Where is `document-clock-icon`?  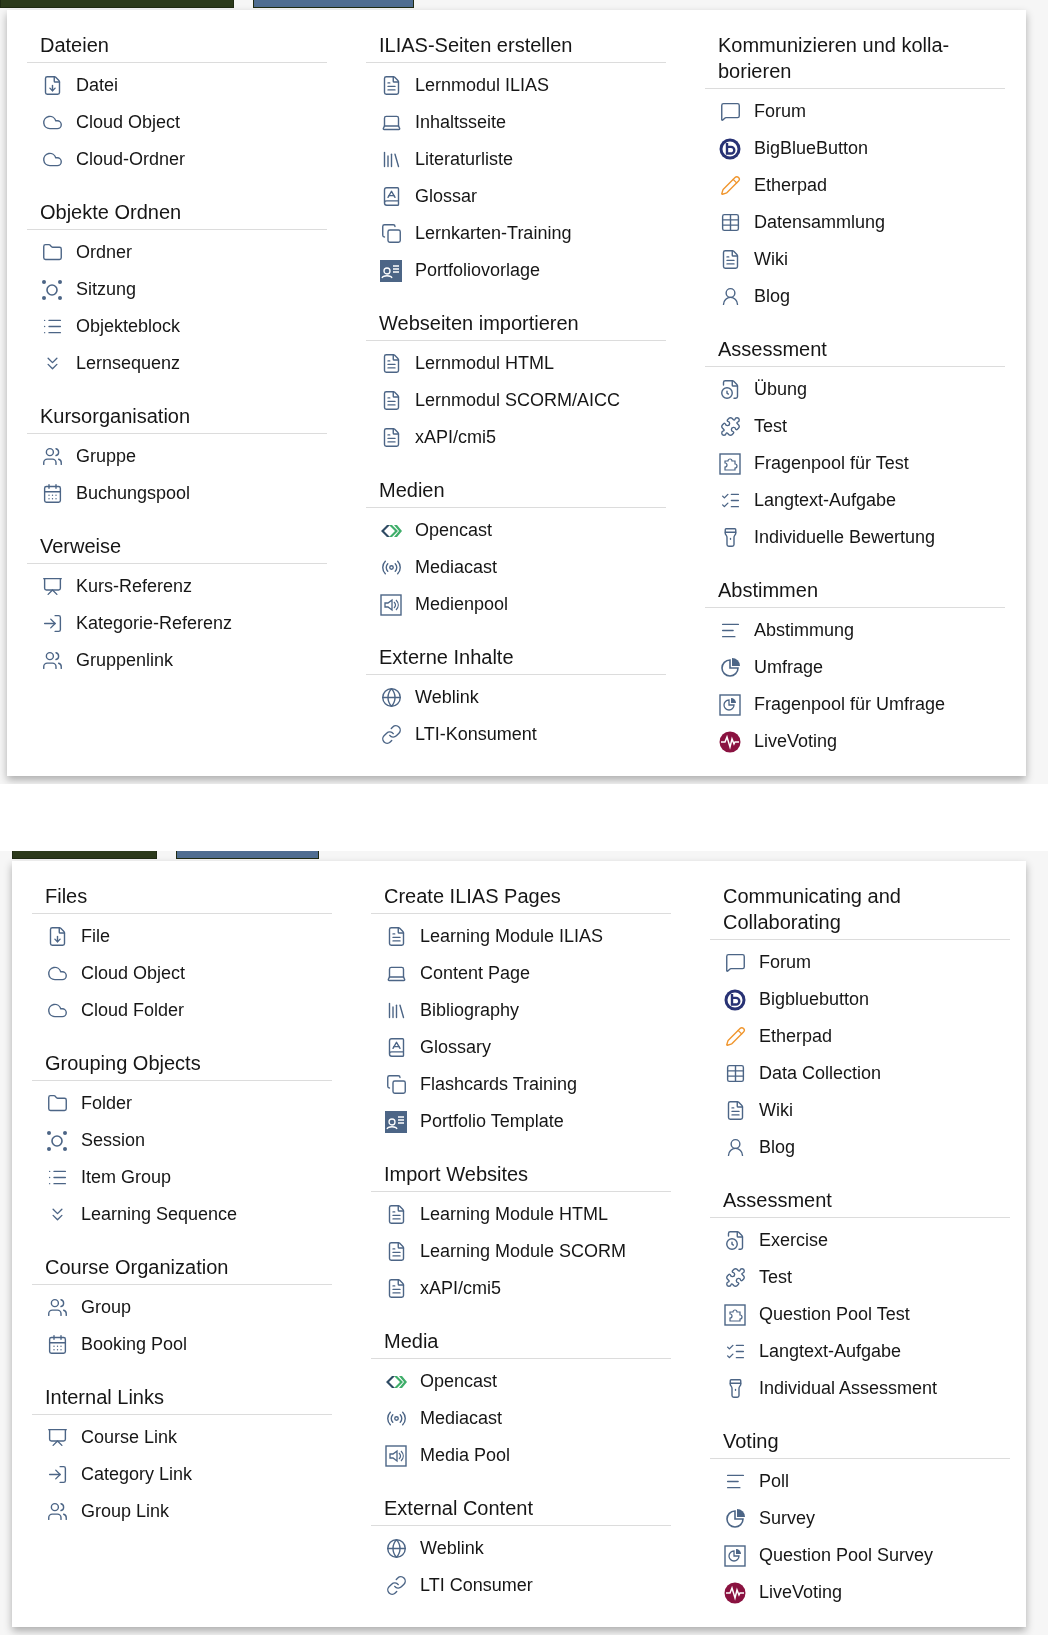
document-clock-icon is located at coordinates (730, 389).